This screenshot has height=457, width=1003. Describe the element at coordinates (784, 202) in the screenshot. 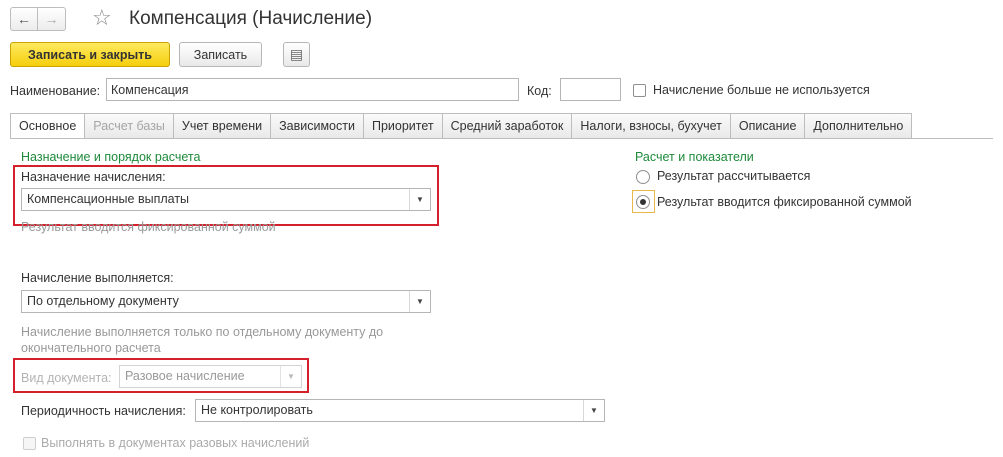

I see `calc-option-fixed-label: Результат вводится фиксированной суммой` at that location.